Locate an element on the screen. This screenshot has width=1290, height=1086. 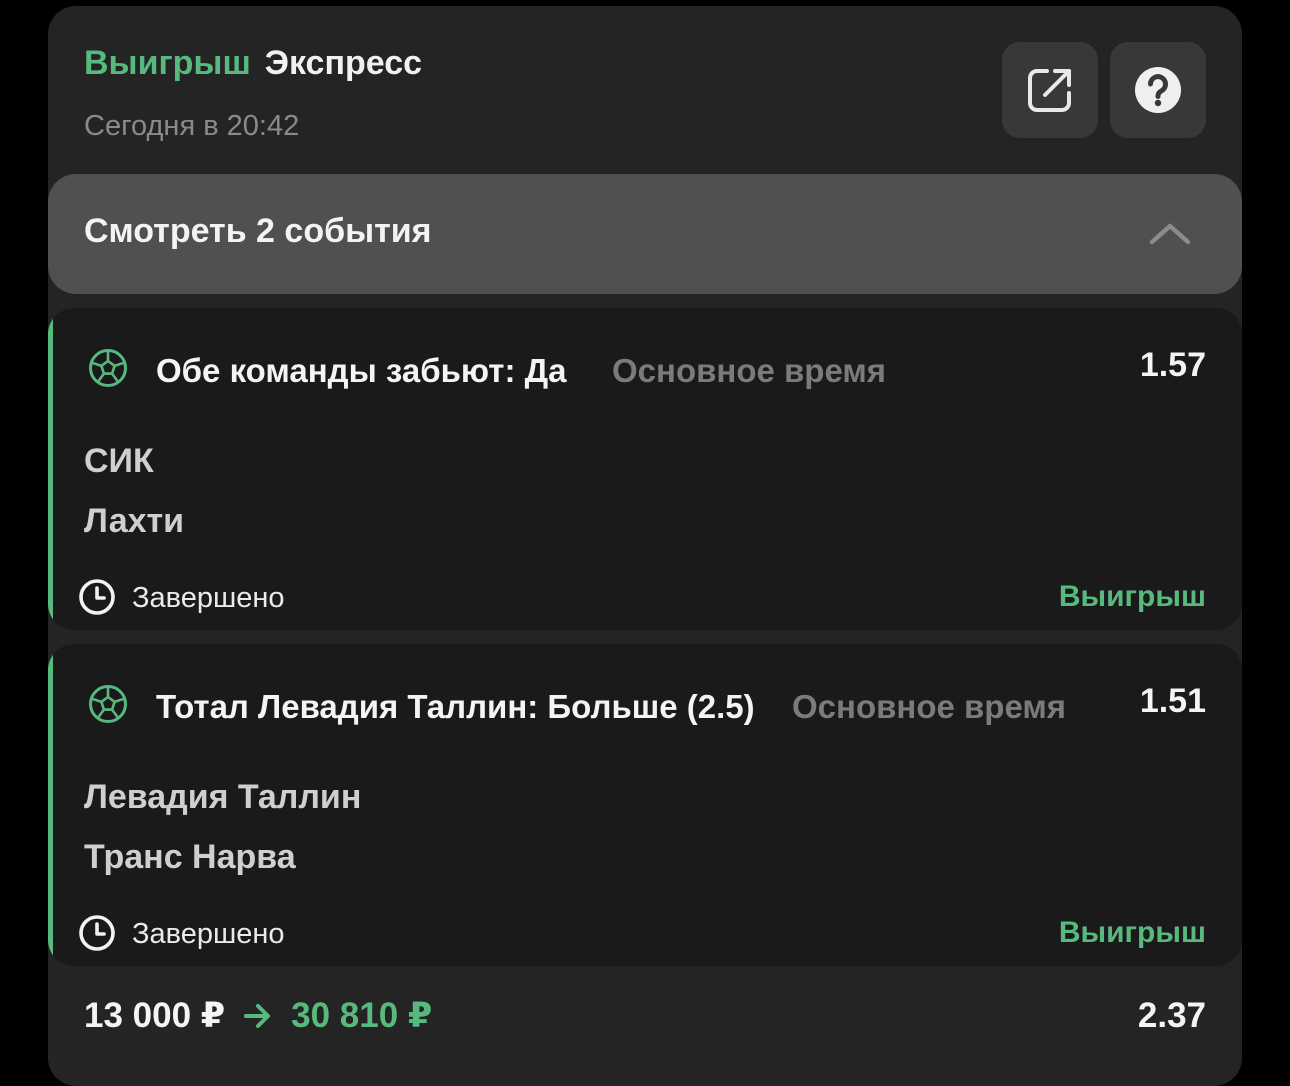
share-icon is located at coordinates (1049, 90).